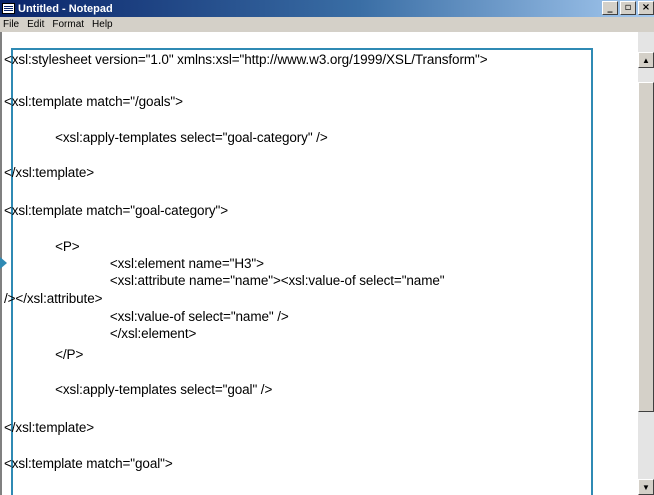 The width and height of the screenshot is (654, 495). Describe the element at coordinates (146, 316) in the screenshot. I see `code-line: <xsl:value-of select="name" />` at that location.